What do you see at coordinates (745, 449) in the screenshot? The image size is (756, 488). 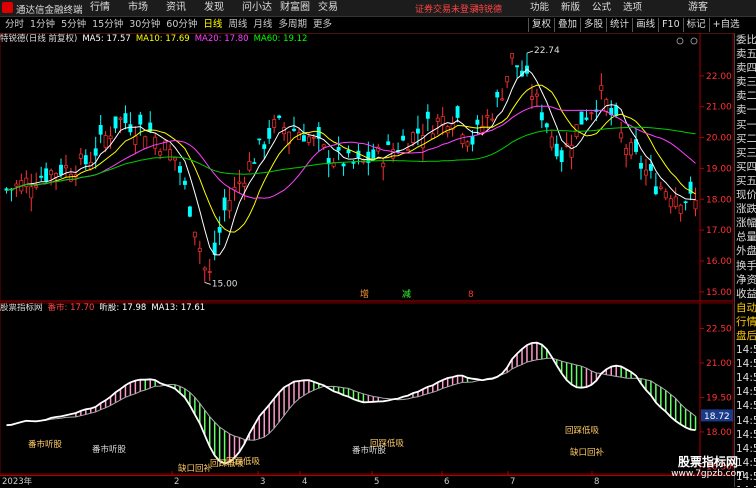 I see `sidebar-item-29: 14:5` at bounding box center [745, 449].